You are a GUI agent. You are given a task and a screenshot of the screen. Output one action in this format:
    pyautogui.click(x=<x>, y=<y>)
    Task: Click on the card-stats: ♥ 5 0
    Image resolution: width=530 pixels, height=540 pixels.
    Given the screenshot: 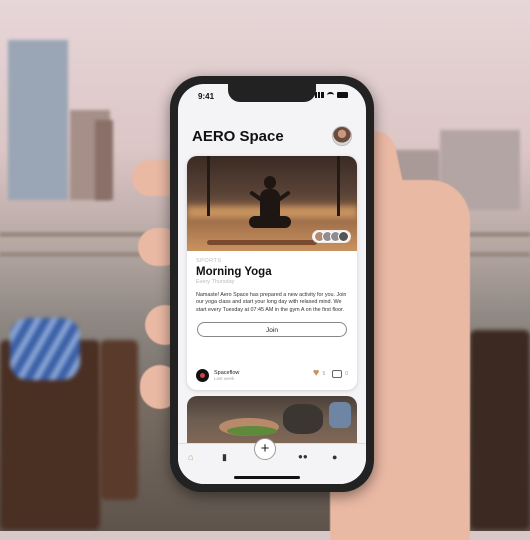 What is the action you would take?
    pyautogui.click(x=330, y=373)
    